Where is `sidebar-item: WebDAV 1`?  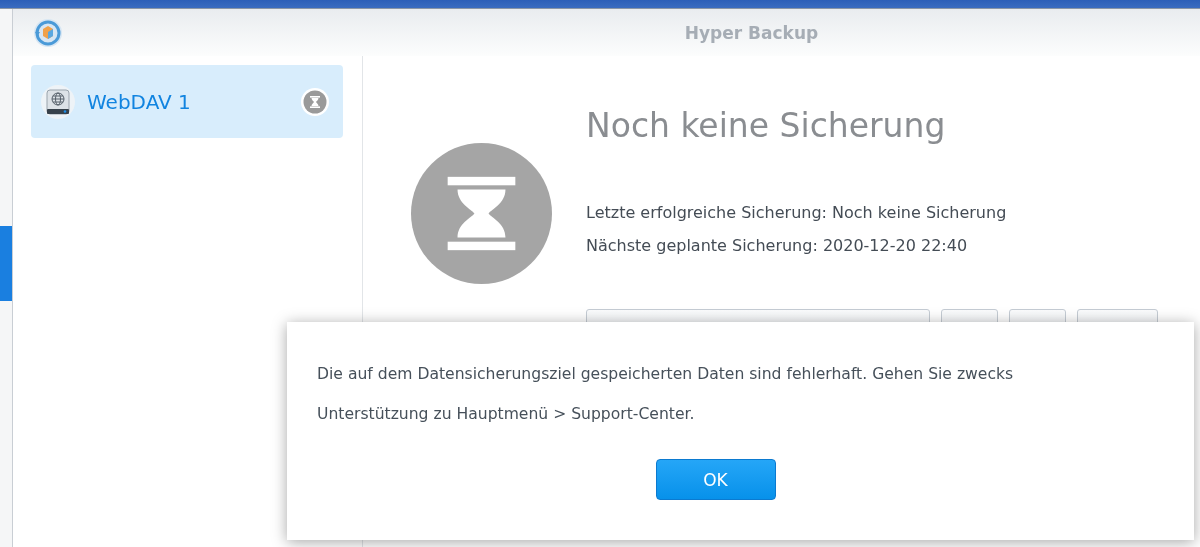
sidebar-item: WebDAV 1 is located at coordinates (187, 101).